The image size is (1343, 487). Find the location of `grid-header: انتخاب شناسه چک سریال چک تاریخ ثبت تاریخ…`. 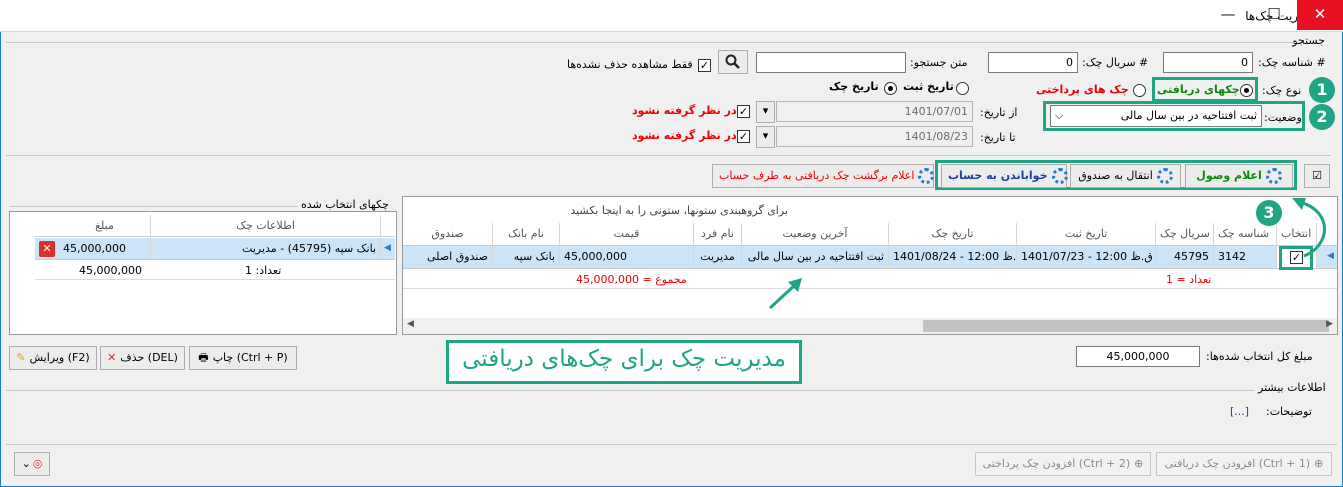

grid-header: انتخاب شناسه چک سریال چک تاریخ ثبت تاریخ… is located at coordinates (870, 234).